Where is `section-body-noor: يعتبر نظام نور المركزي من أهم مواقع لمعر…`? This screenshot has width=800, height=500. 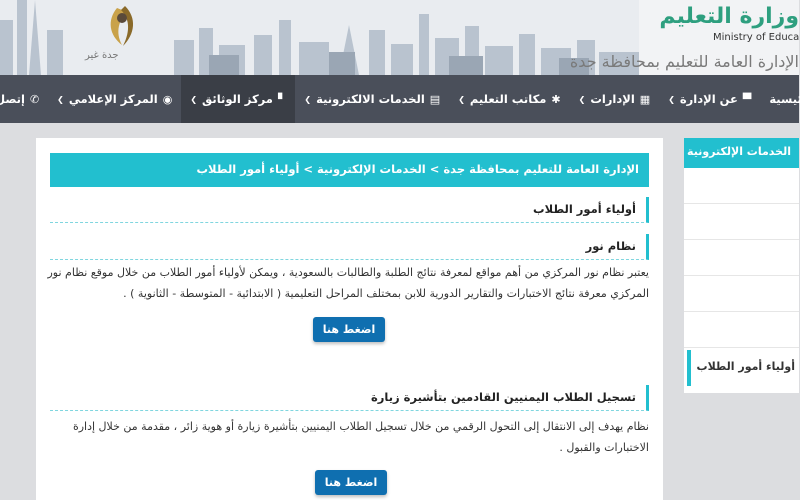 section-body-noor: يعتبر نظام نور المركزي من أهم مواقع لمعر… is located at coordinates (349, 283).